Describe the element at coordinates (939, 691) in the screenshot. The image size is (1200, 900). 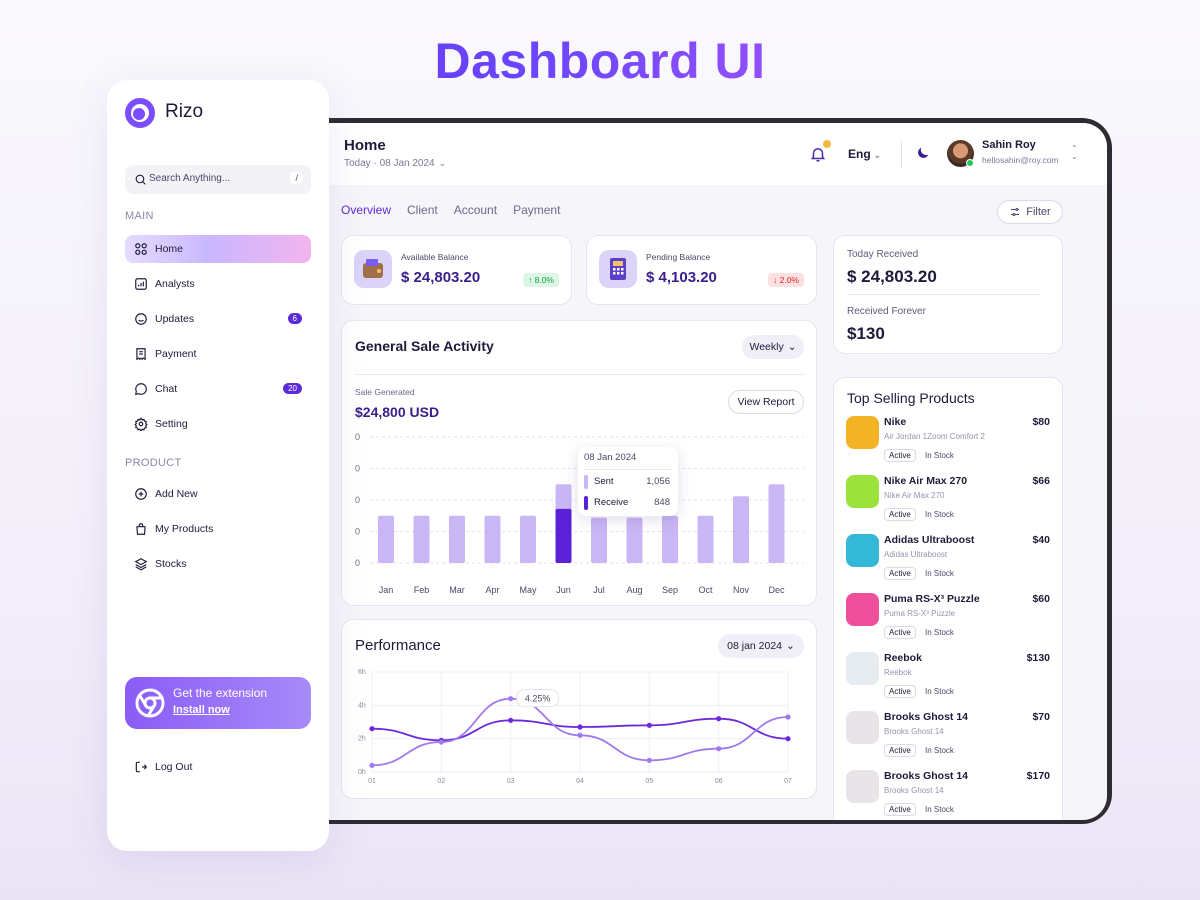
I see `stock-label: In Stock` at that location.